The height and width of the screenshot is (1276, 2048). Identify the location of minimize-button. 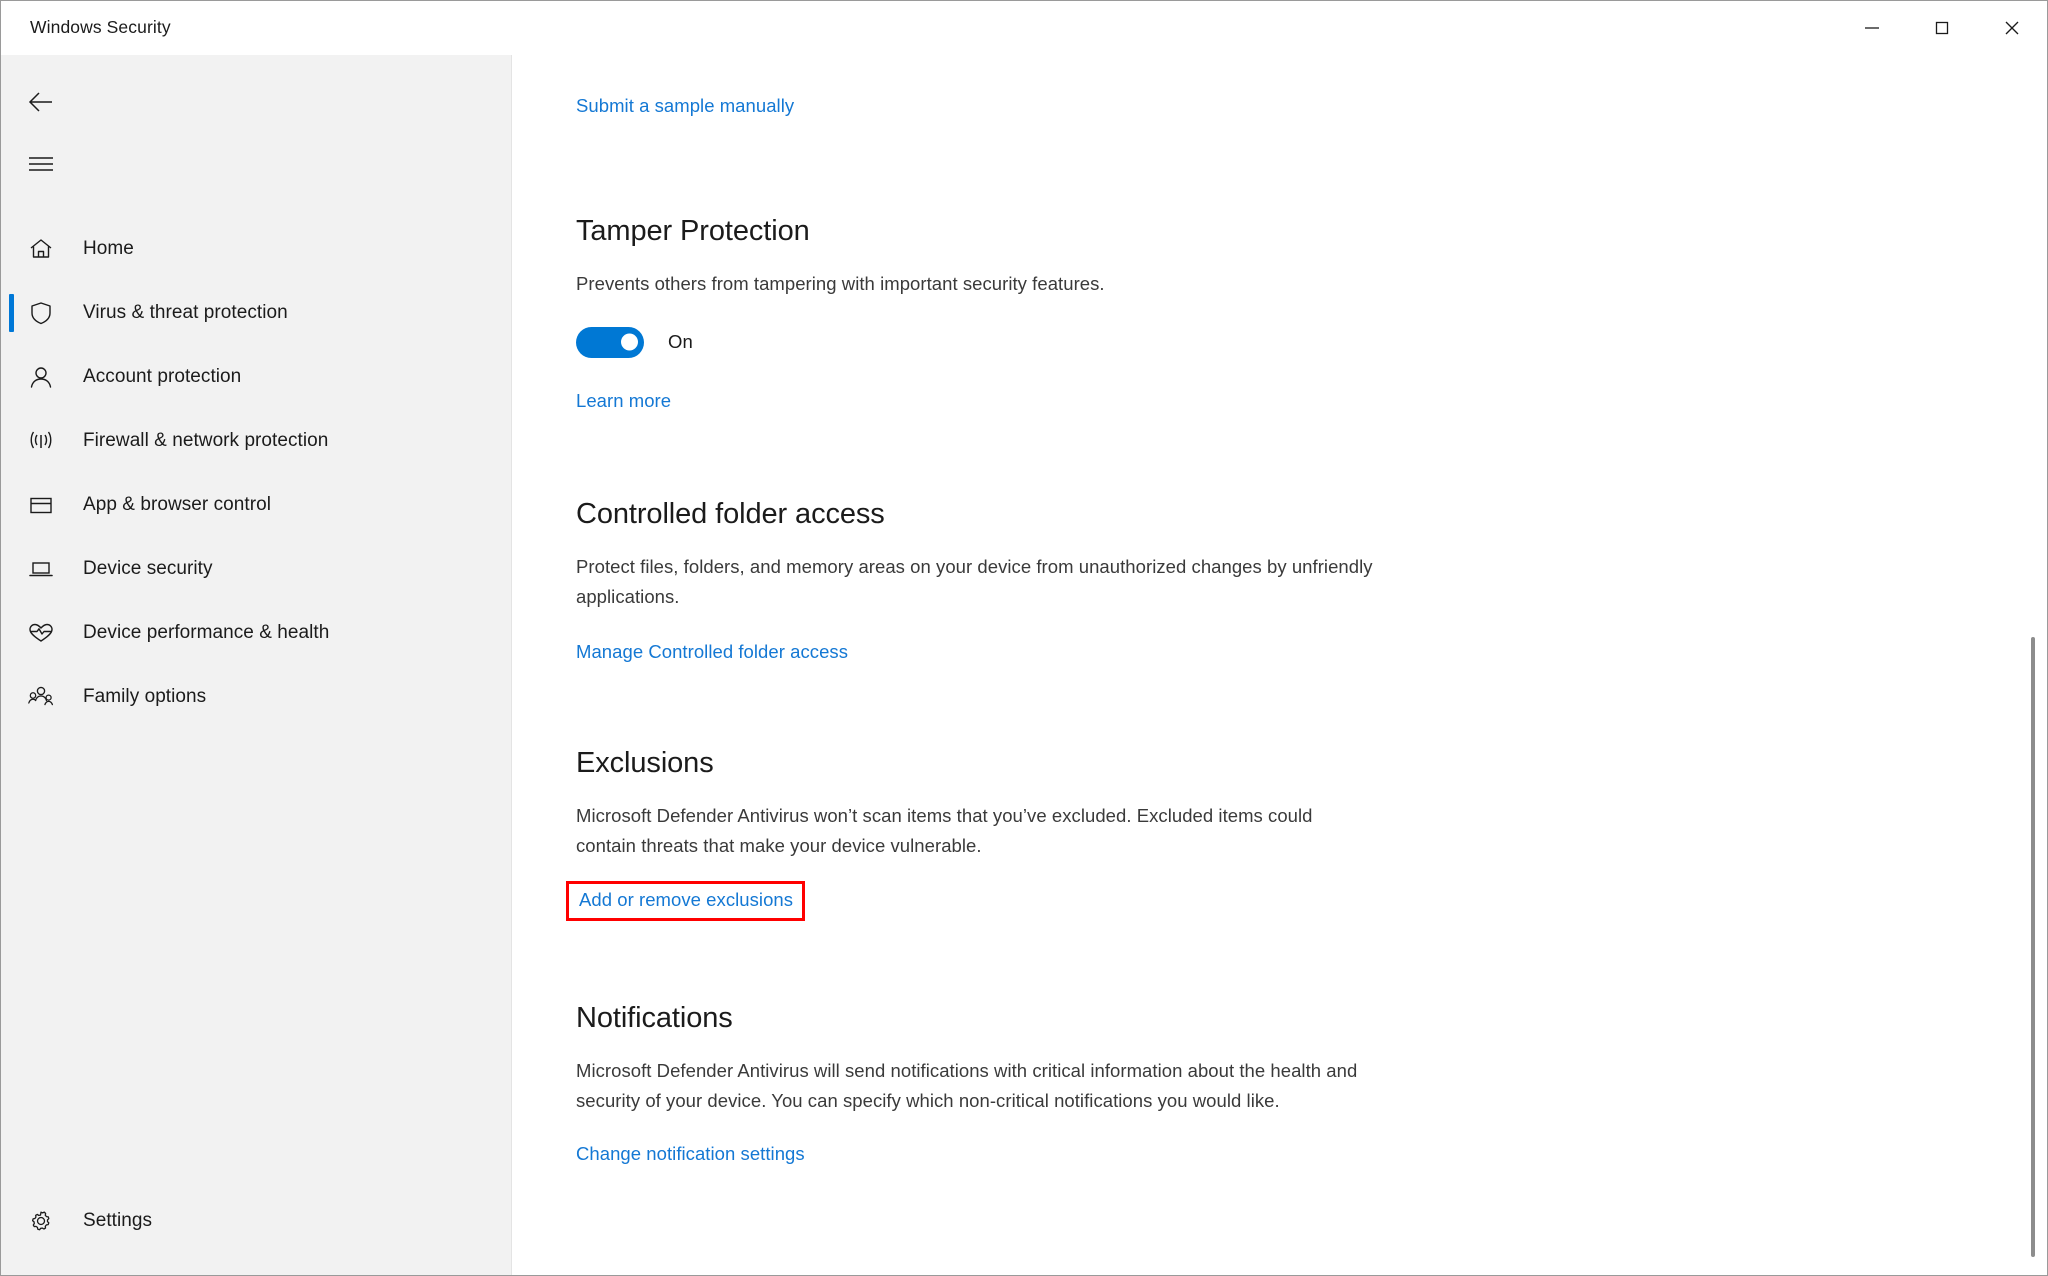
(1872, 28).